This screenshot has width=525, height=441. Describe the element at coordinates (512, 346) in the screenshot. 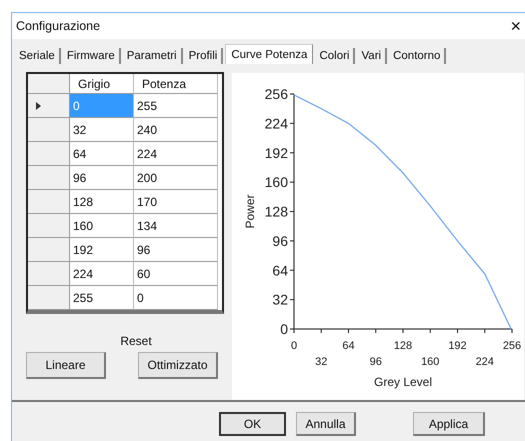

I see `x-tick-label: 256` at that location.